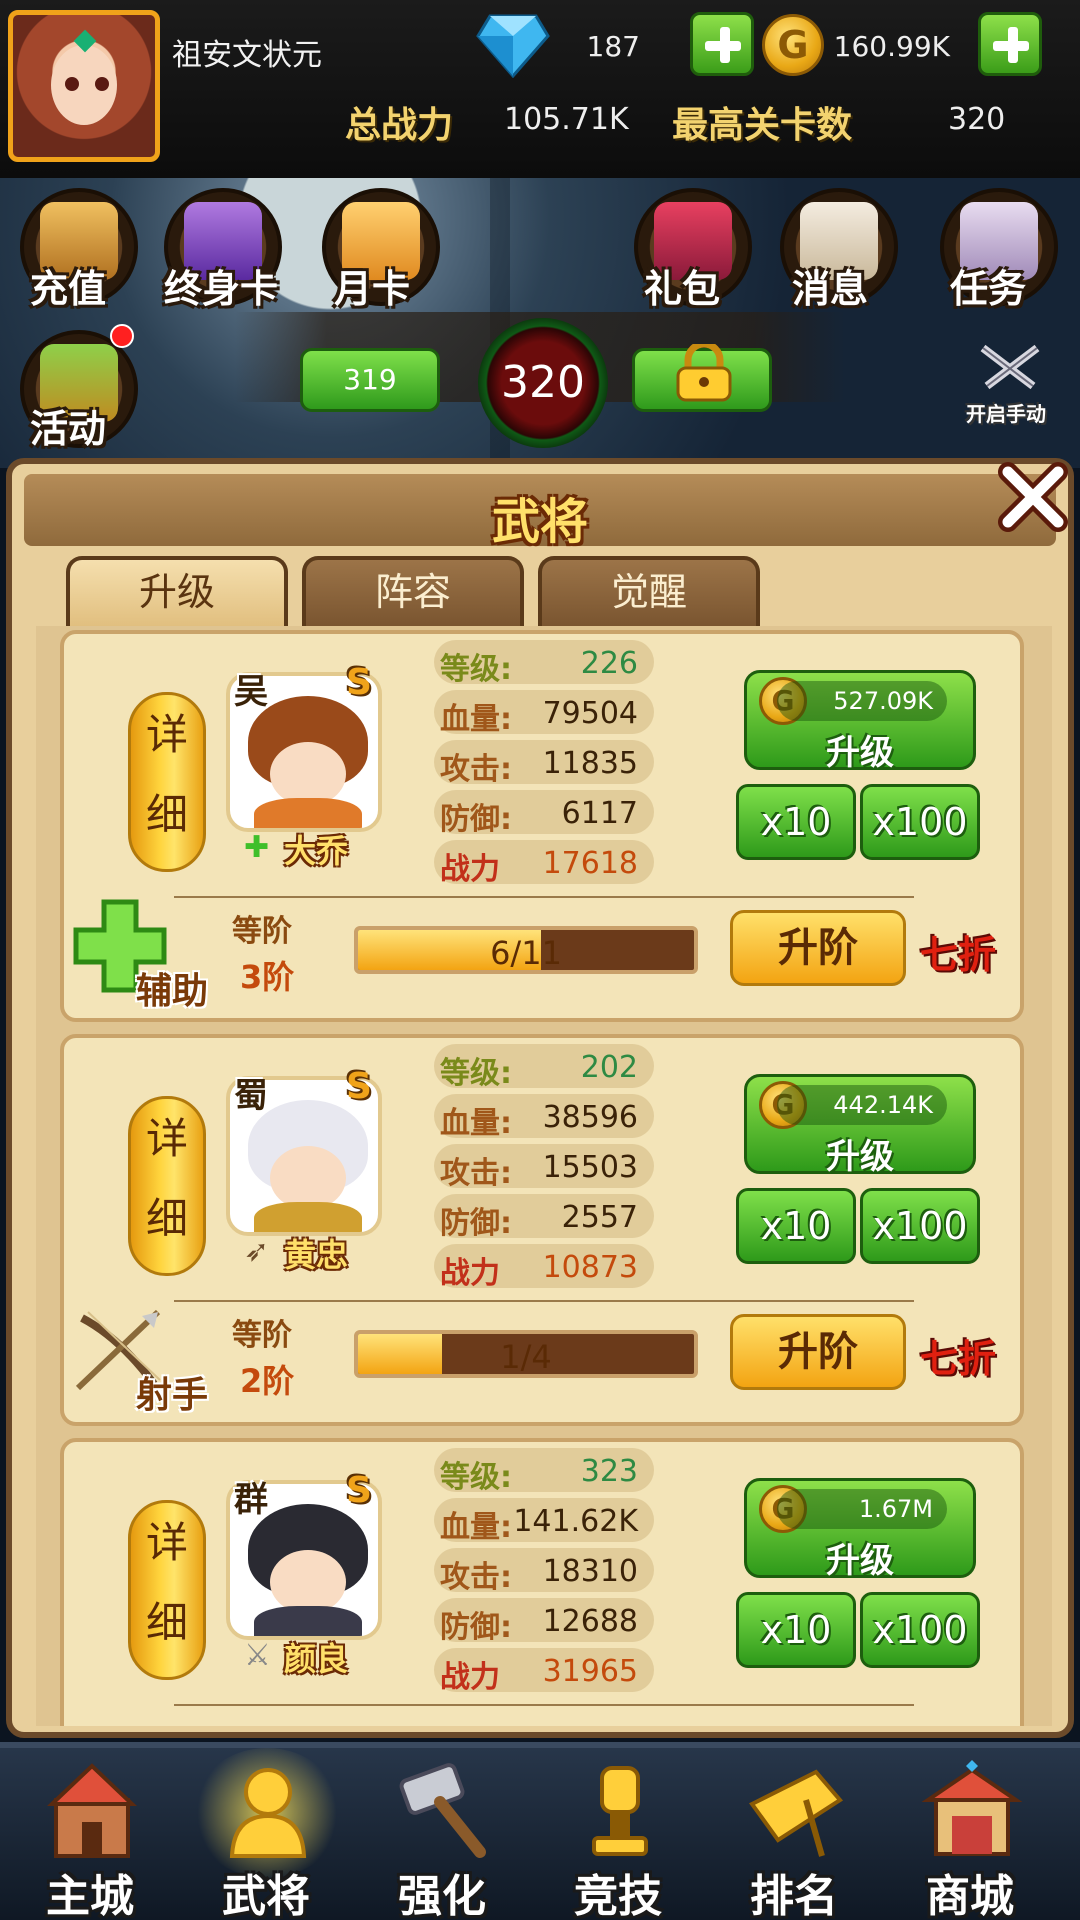  I want to click on nav-arena: 竞技, so click(618, 1834).